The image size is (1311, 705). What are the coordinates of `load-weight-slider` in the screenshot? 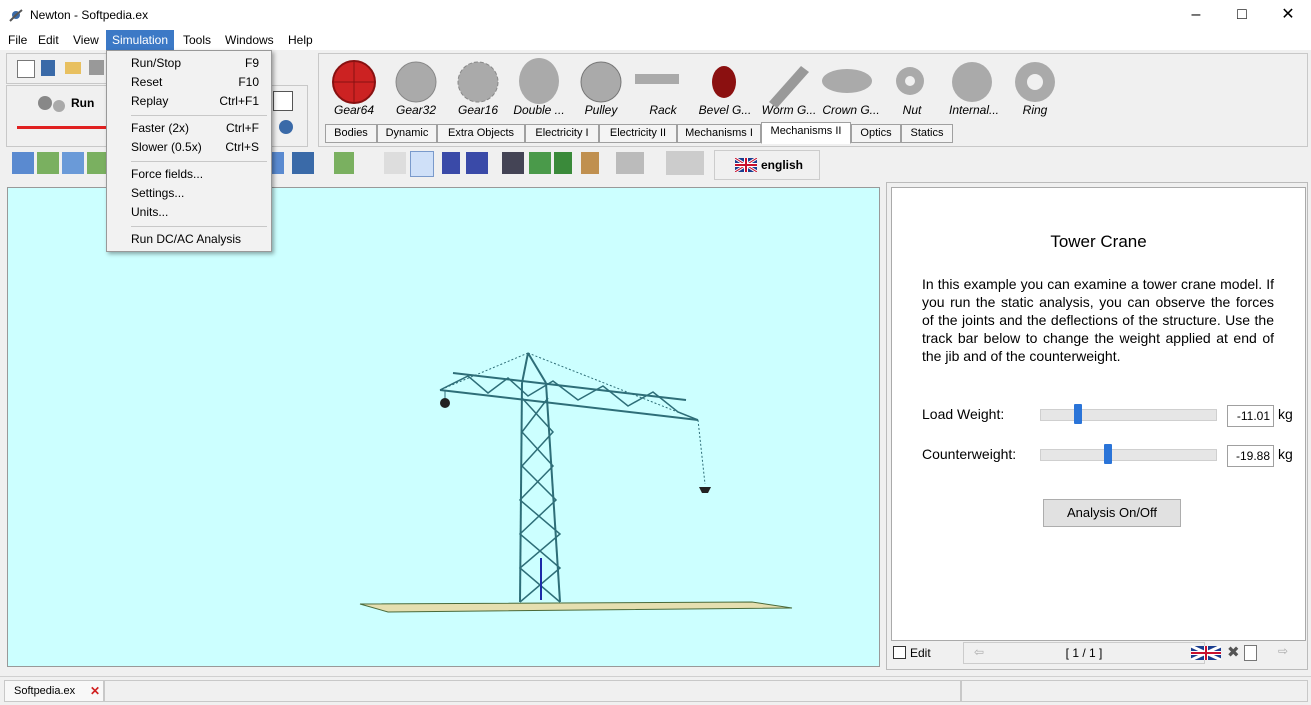 It's located at (1128, 414).